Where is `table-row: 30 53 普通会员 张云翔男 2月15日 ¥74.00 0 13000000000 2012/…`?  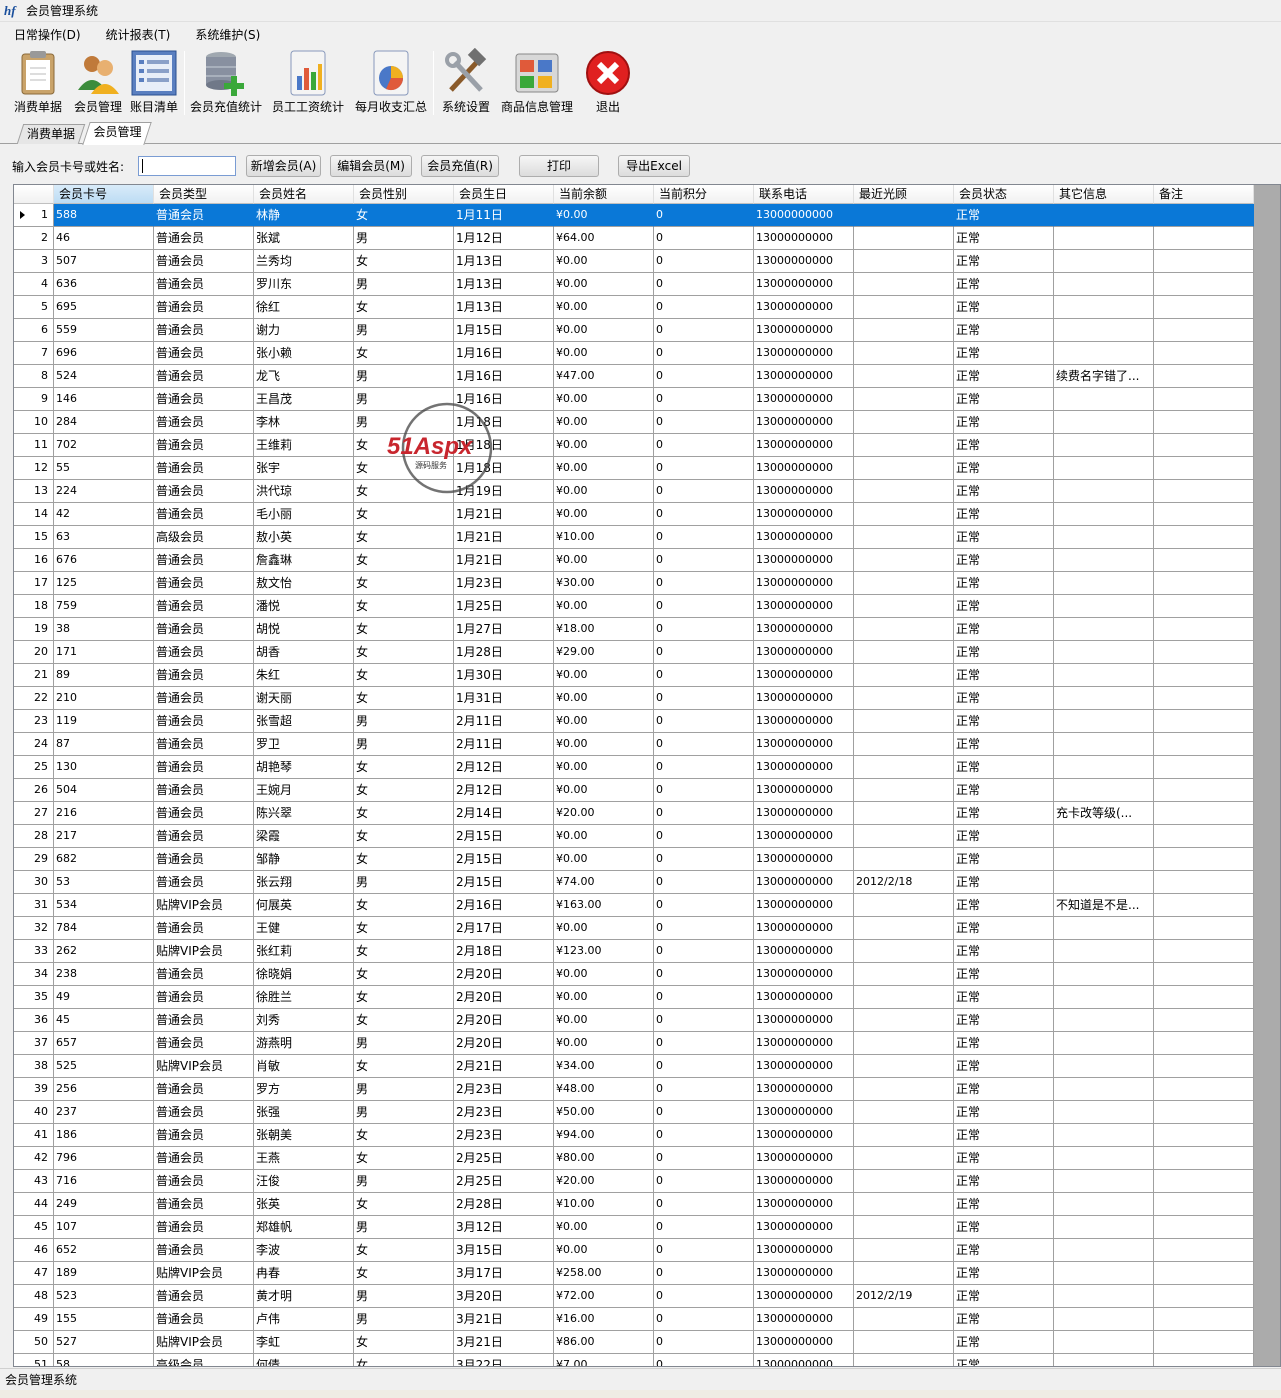
table-row: 30 53 普通会员 张云翔男 2月15日 ¥74.00 0 13000000000 2012/… is located at coordinates (634, 882).